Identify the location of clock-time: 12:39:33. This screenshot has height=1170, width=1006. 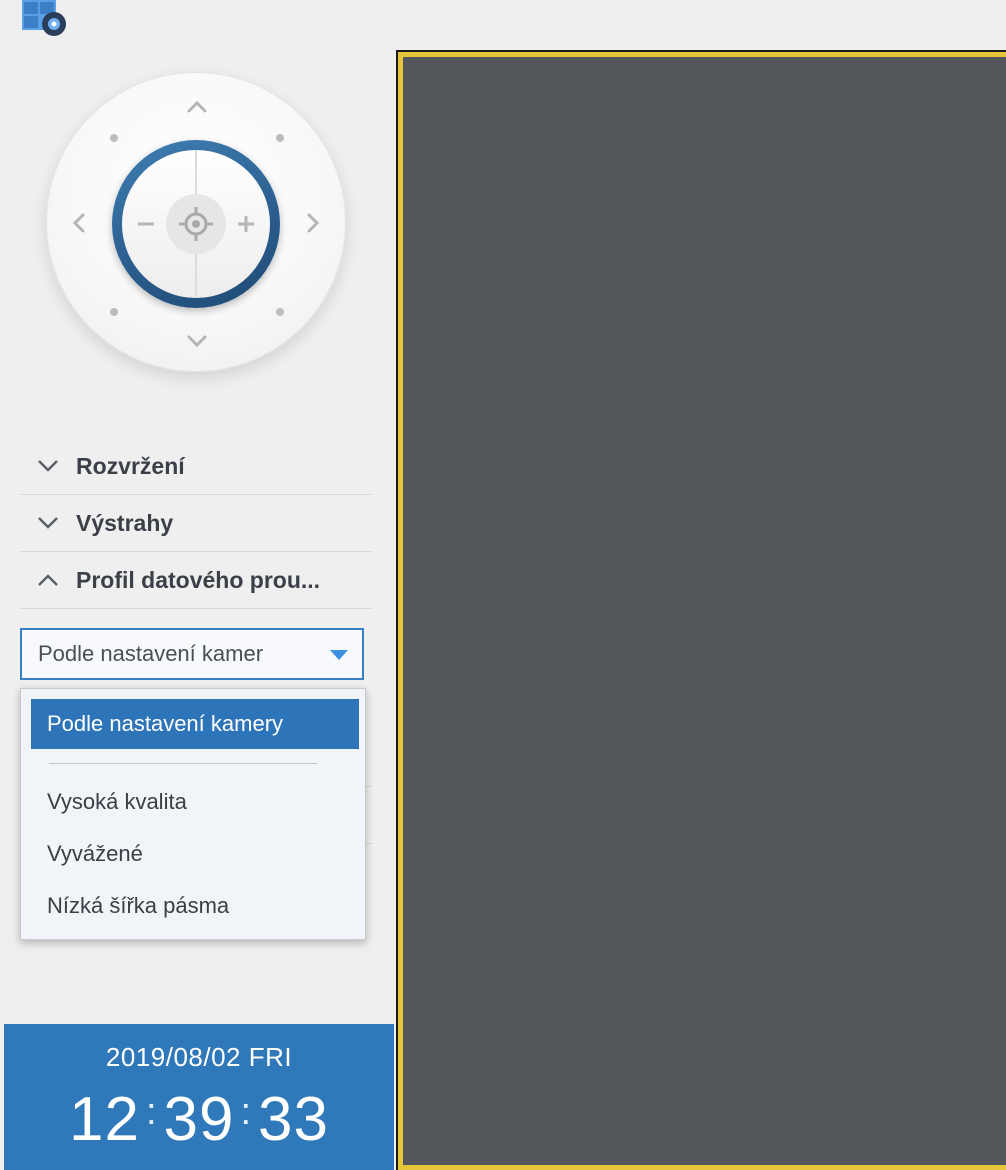
(199, 1119).